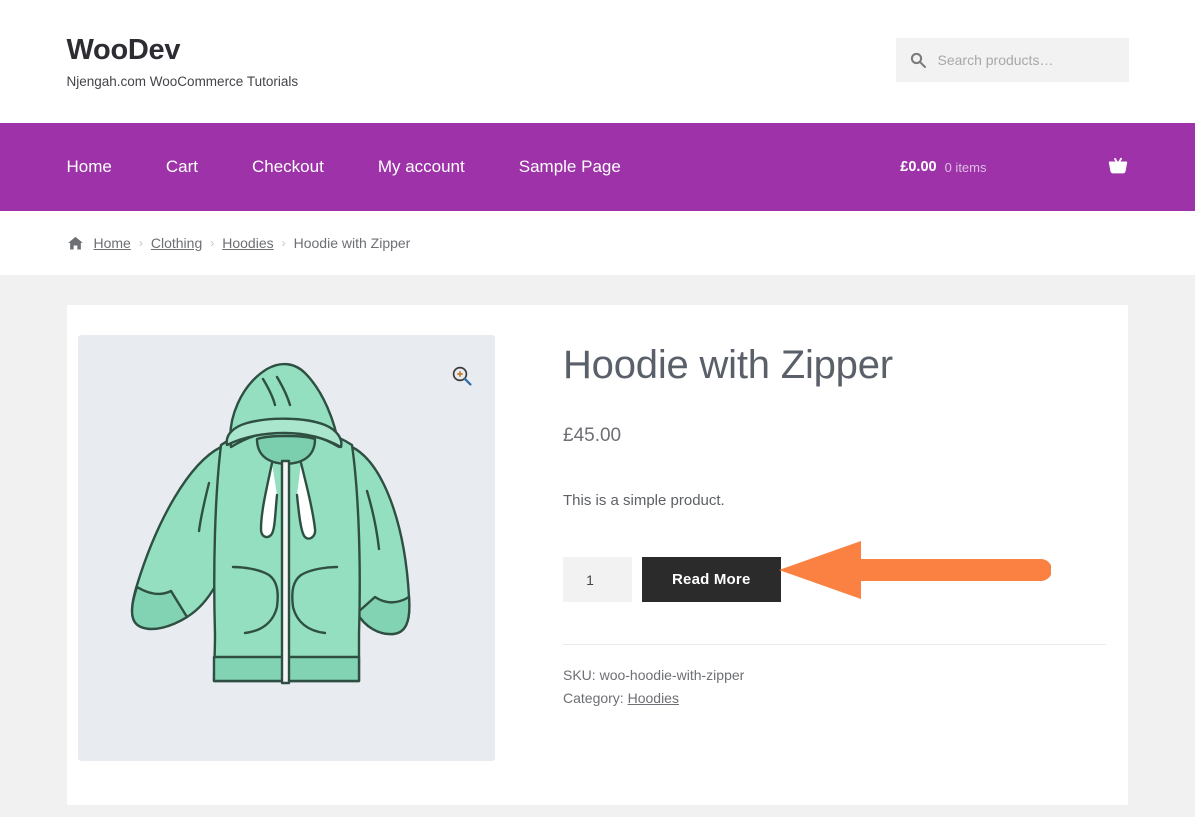 Image resolution: width=1195 pixels, height=817 pixels. What do you see at coordinates (918, 167) in the screenshot?
I see `cart-total: £0.00` at bounding box center [918, 167].